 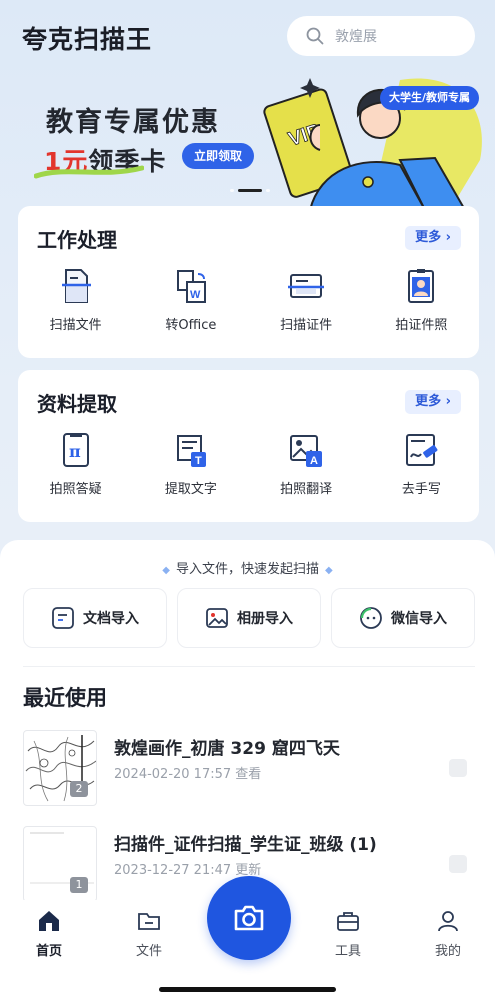 I want to click on tool-label: 扫描证件, so click(x=306, y=325).